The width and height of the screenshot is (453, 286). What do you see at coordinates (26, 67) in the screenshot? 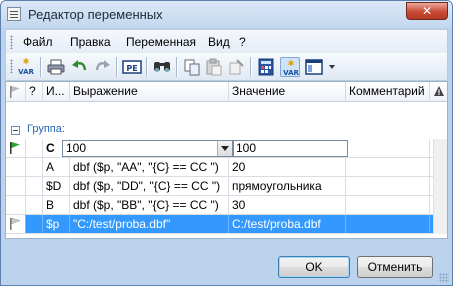
I see `add-variable-icon: ✱ VAR` at bounding box center [26, 67].